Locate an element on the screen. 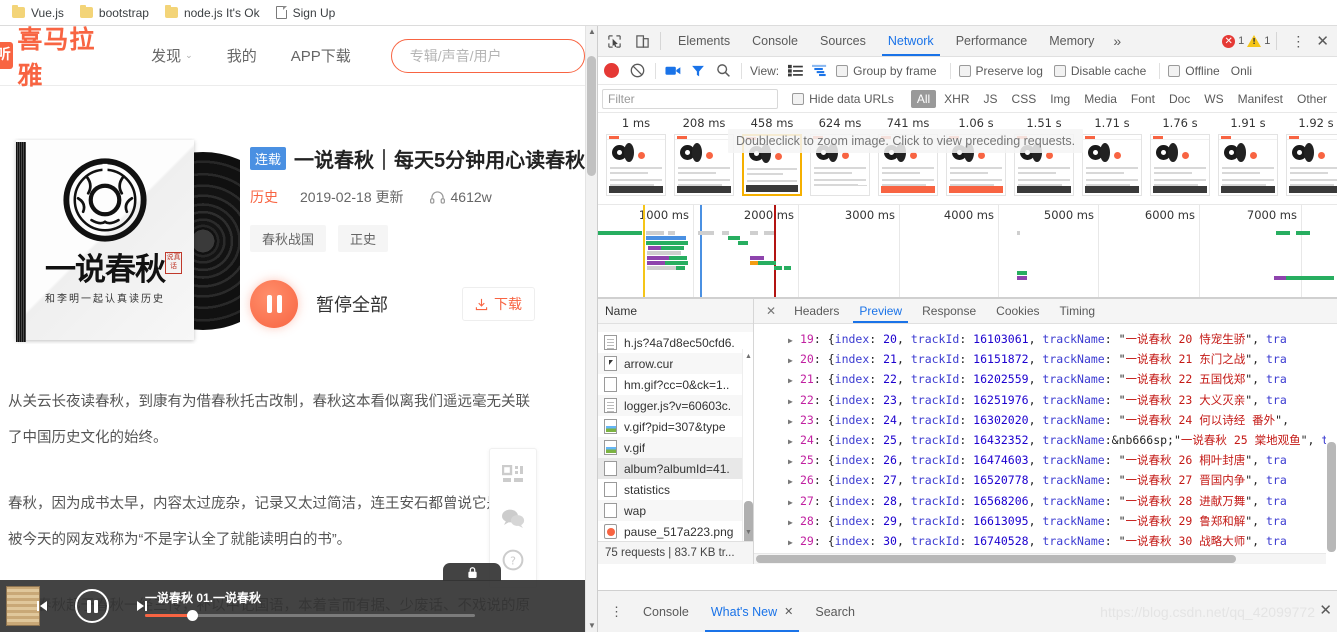 Image resolution: width=1337 pixels, height=633 pixels. tab-cookies: Cookies is located at coordinates (1017, 311).